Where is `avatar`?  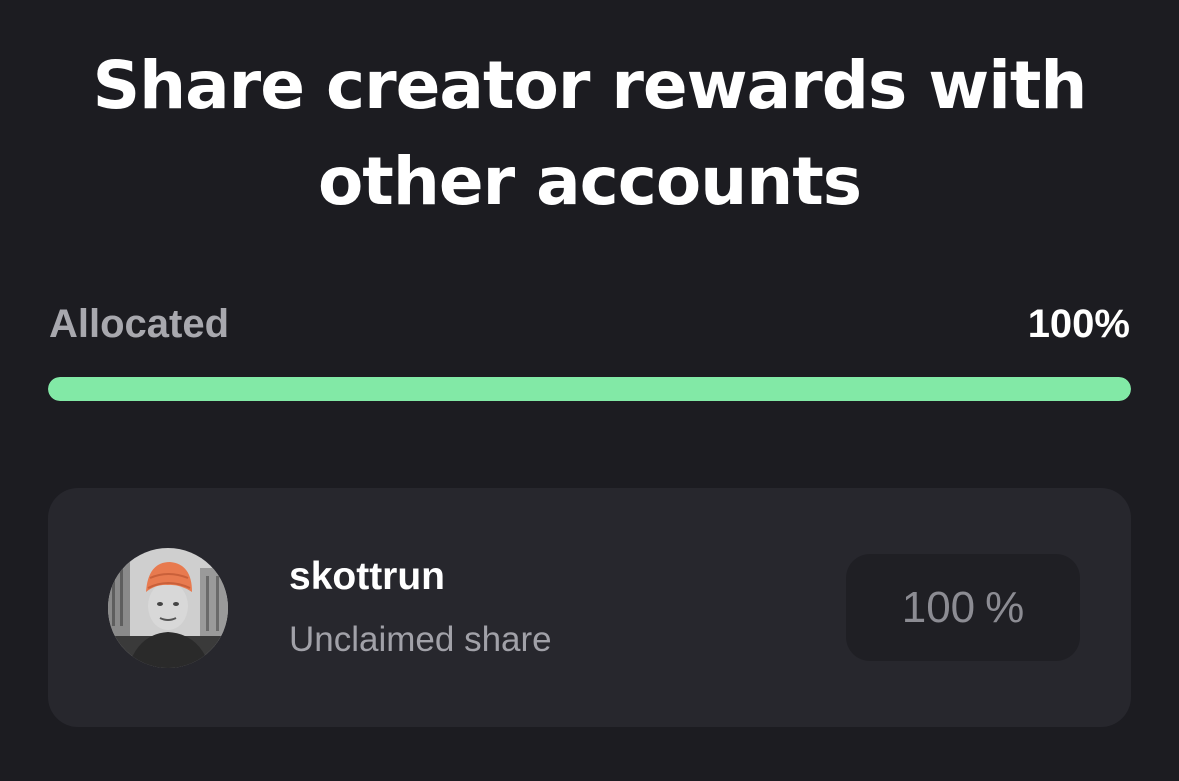 avatar is located at coordinates (168, 608).